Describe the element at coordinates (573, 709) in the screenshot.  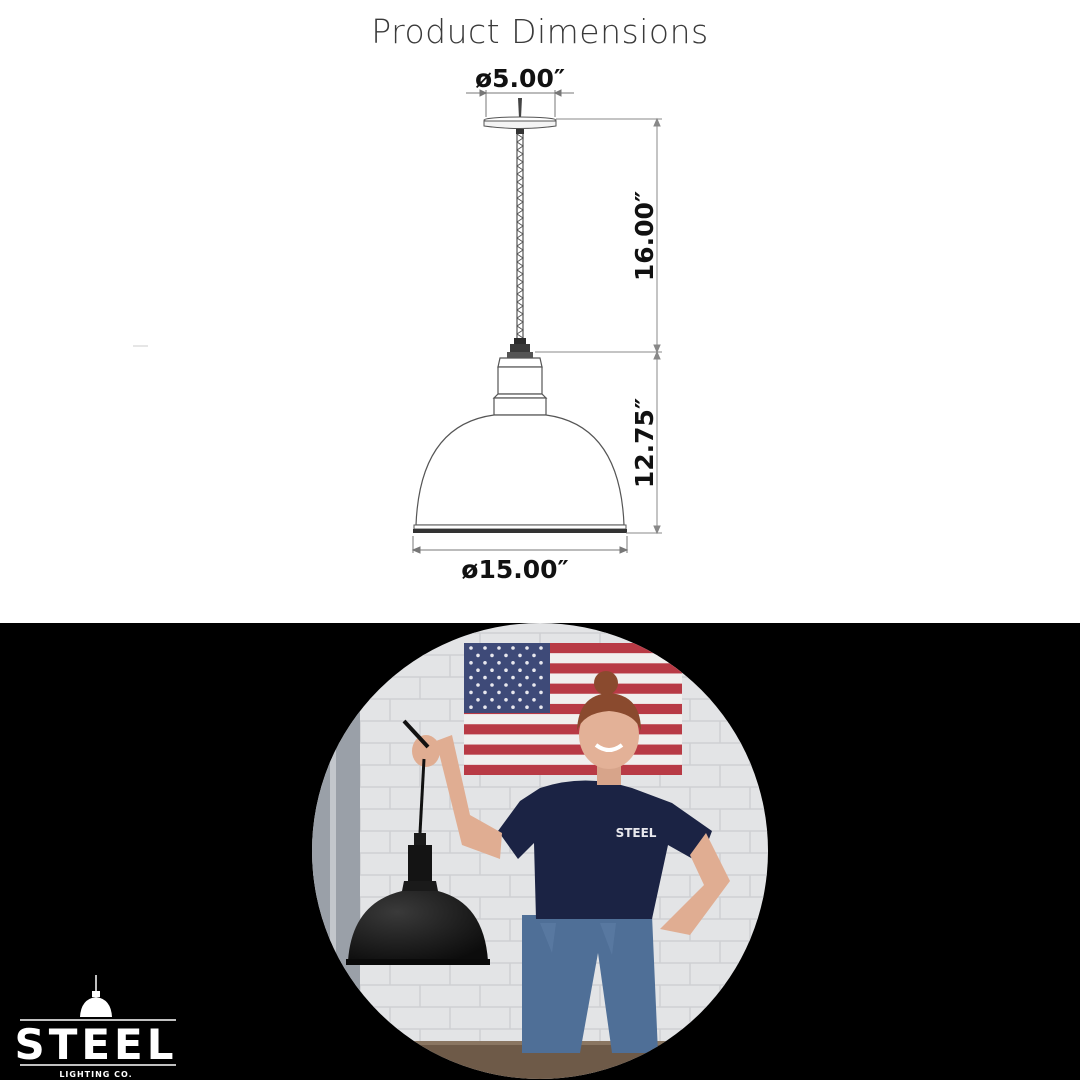
I see `american-flag` at that location.